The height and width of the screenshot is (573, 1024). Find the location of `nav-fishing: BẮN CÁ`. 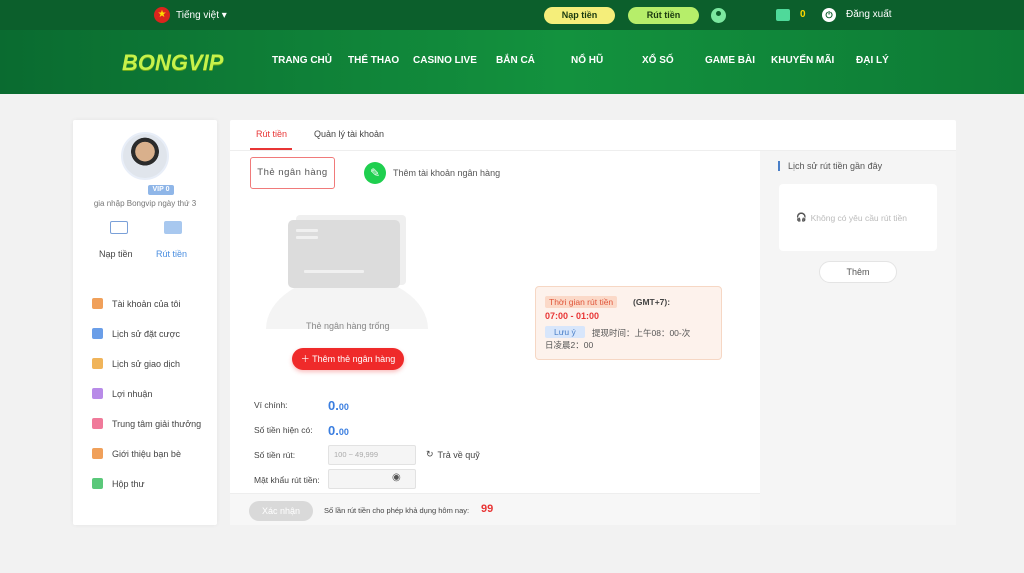

nav-fishing: BẮN CÁ is located at coordinates (515, 60).